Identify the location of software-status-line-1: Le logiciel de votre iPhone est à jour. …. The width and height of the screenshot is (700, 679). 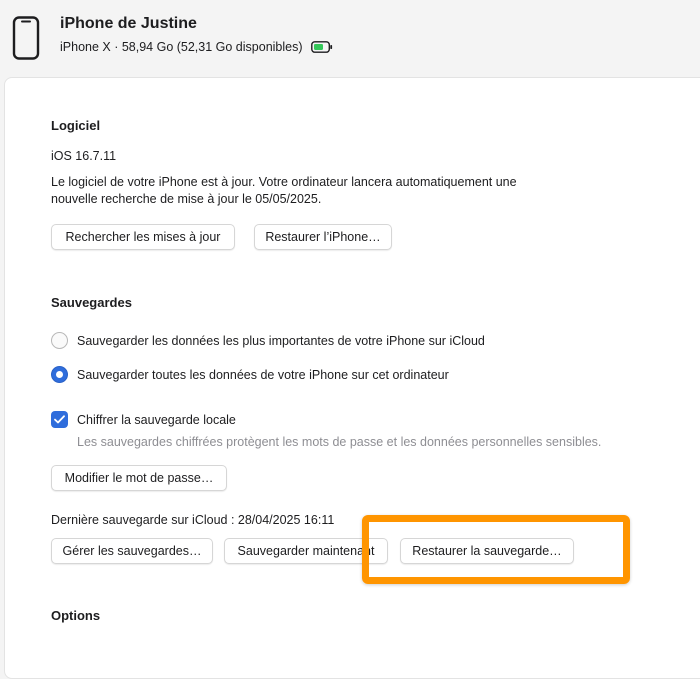
(284, 182).